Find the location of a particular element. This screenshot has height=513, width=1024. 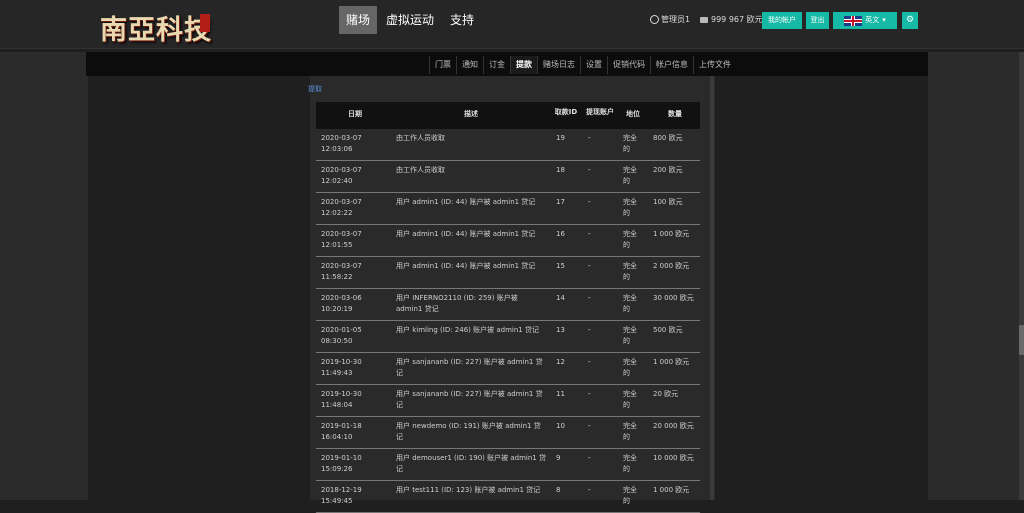

header-amount: 数量 is located at coordinates (675, 114).